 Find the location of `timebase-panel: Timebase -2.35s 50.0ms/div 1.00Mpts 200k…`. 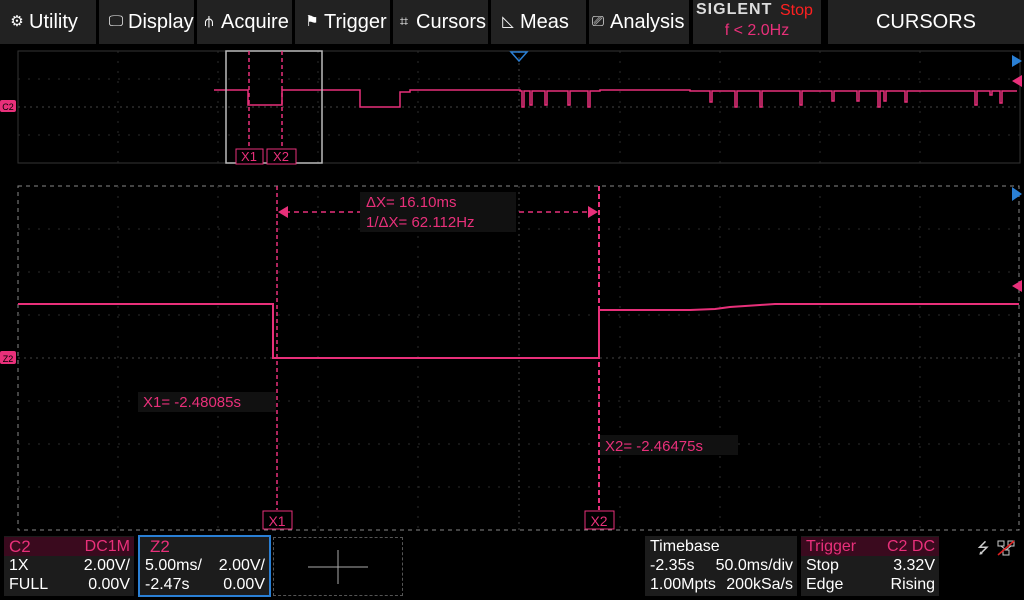

timebase-panel: Timebase -2.35s 50.0ms/div 1.00Mpts 200k… is located at coordinates (721, 566).